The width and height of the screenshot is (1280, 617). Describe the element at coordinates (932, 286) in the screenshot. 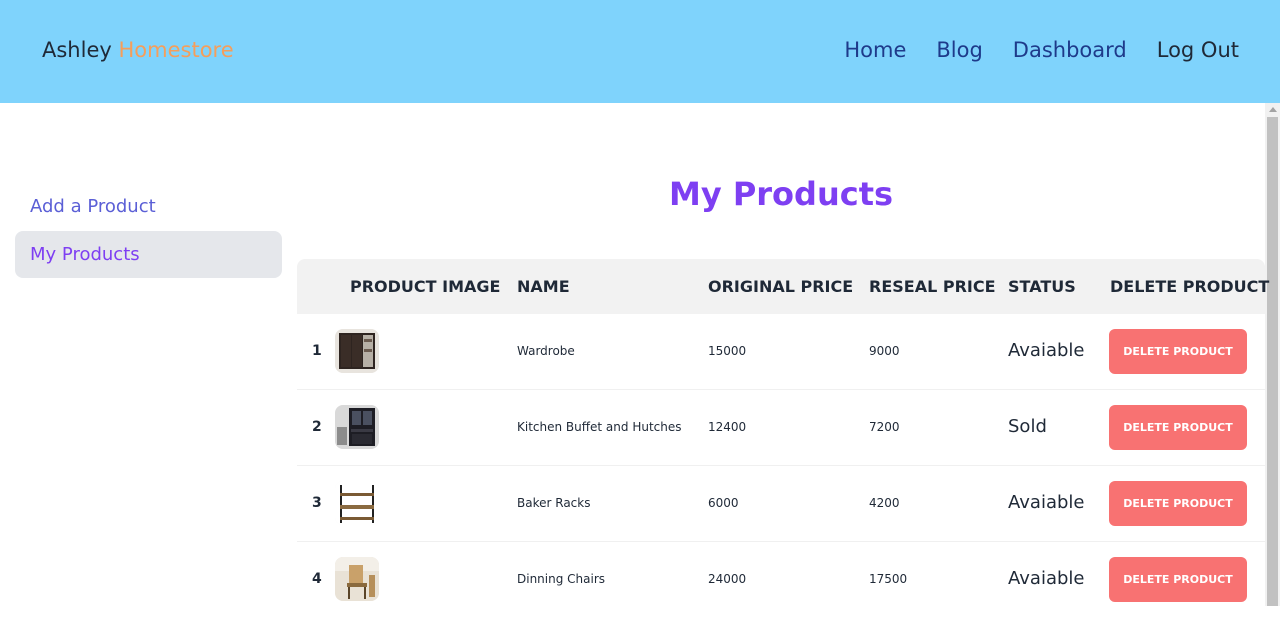

I see `header-resale-price: RESEAL PRICE` at that location.